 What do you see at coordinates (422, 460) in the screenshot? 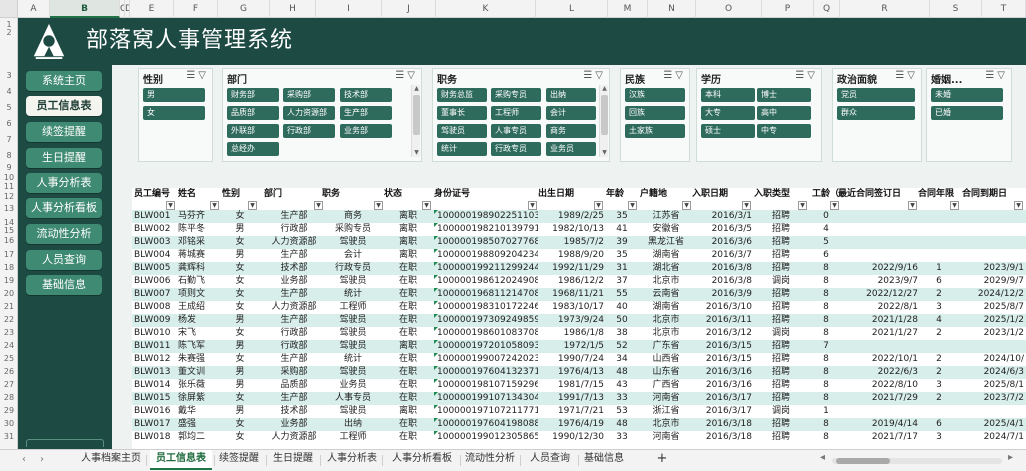
I see `sheet-tab: 人事分析看板` at bounding box center [422, 460].